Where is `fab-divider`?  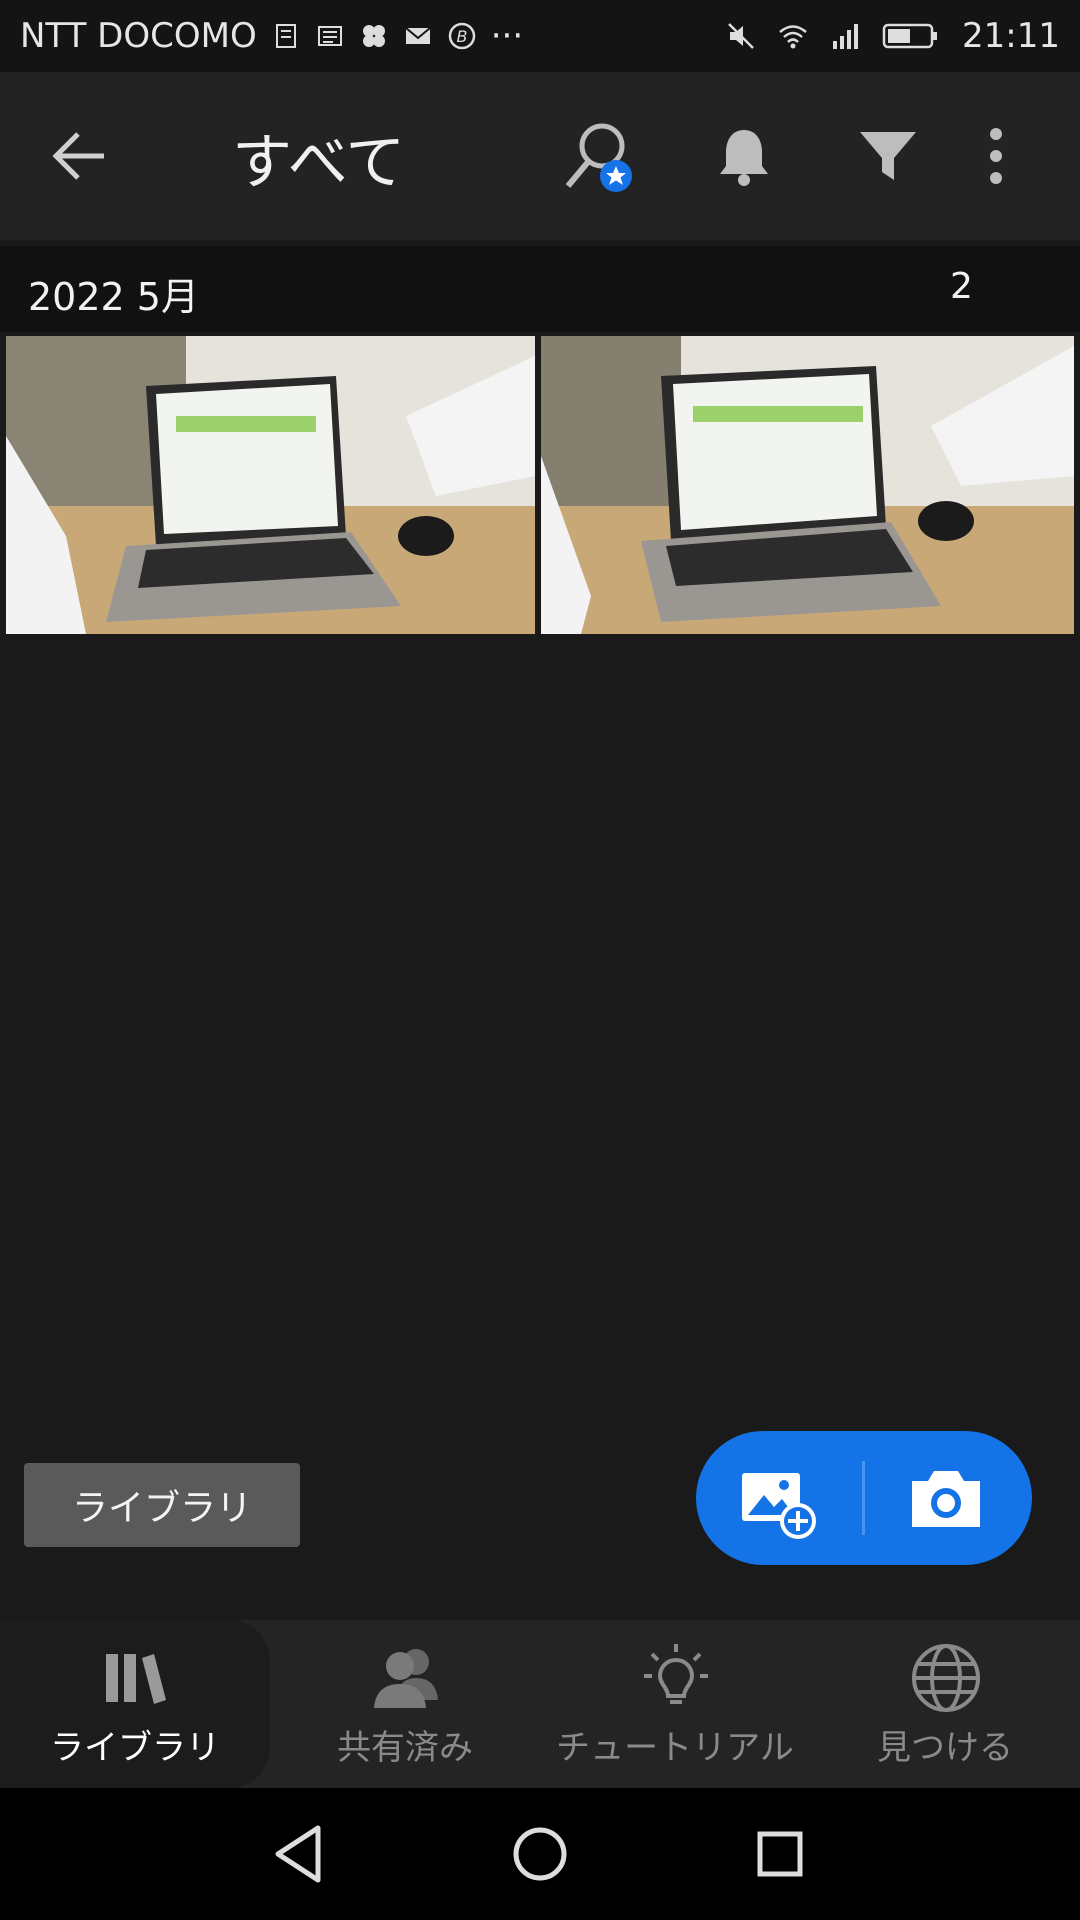 fab-divider is located at coordinates (863, 1498).